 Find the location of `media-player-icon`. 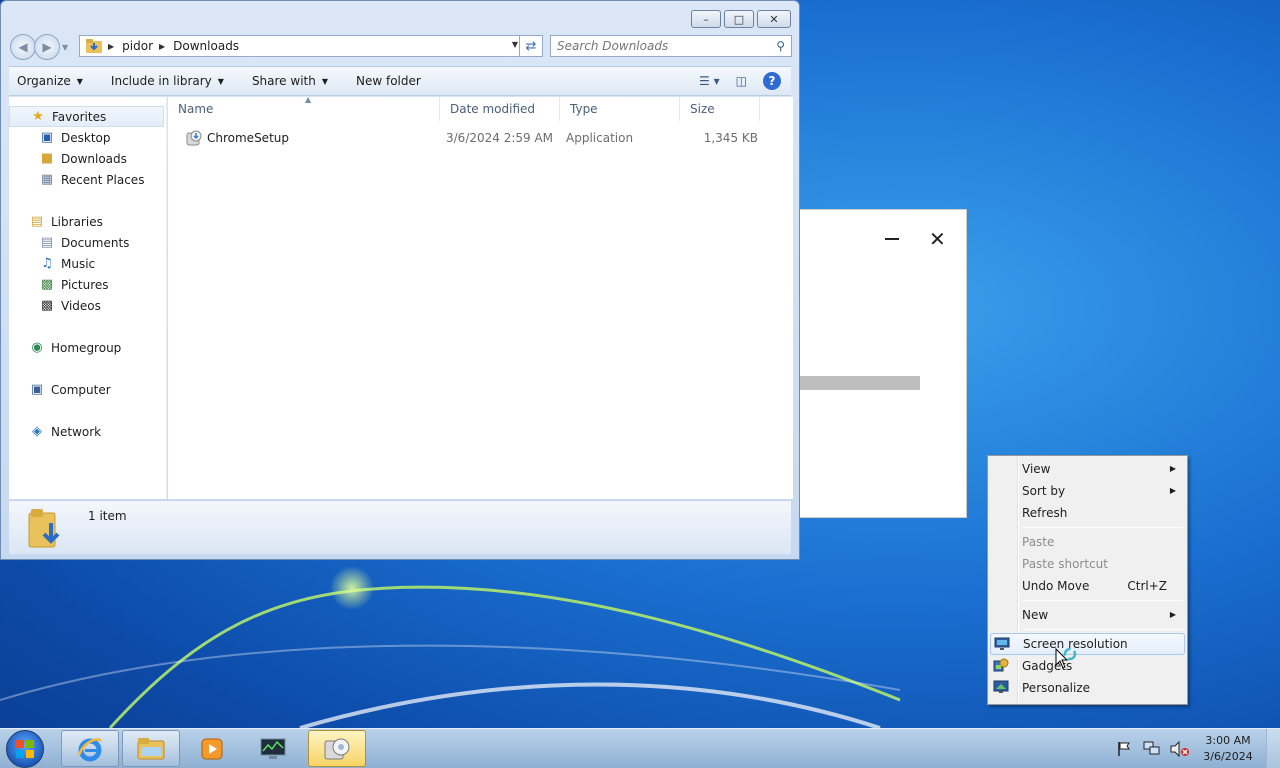

media-player-icon is located at coordinates (212, 748).